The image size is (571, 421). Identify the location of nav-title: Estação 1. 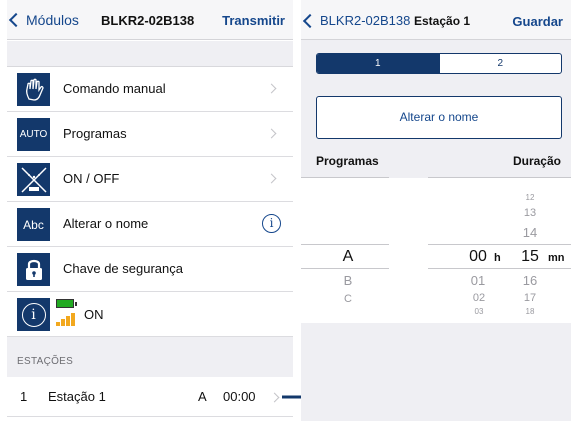
(442, 21).